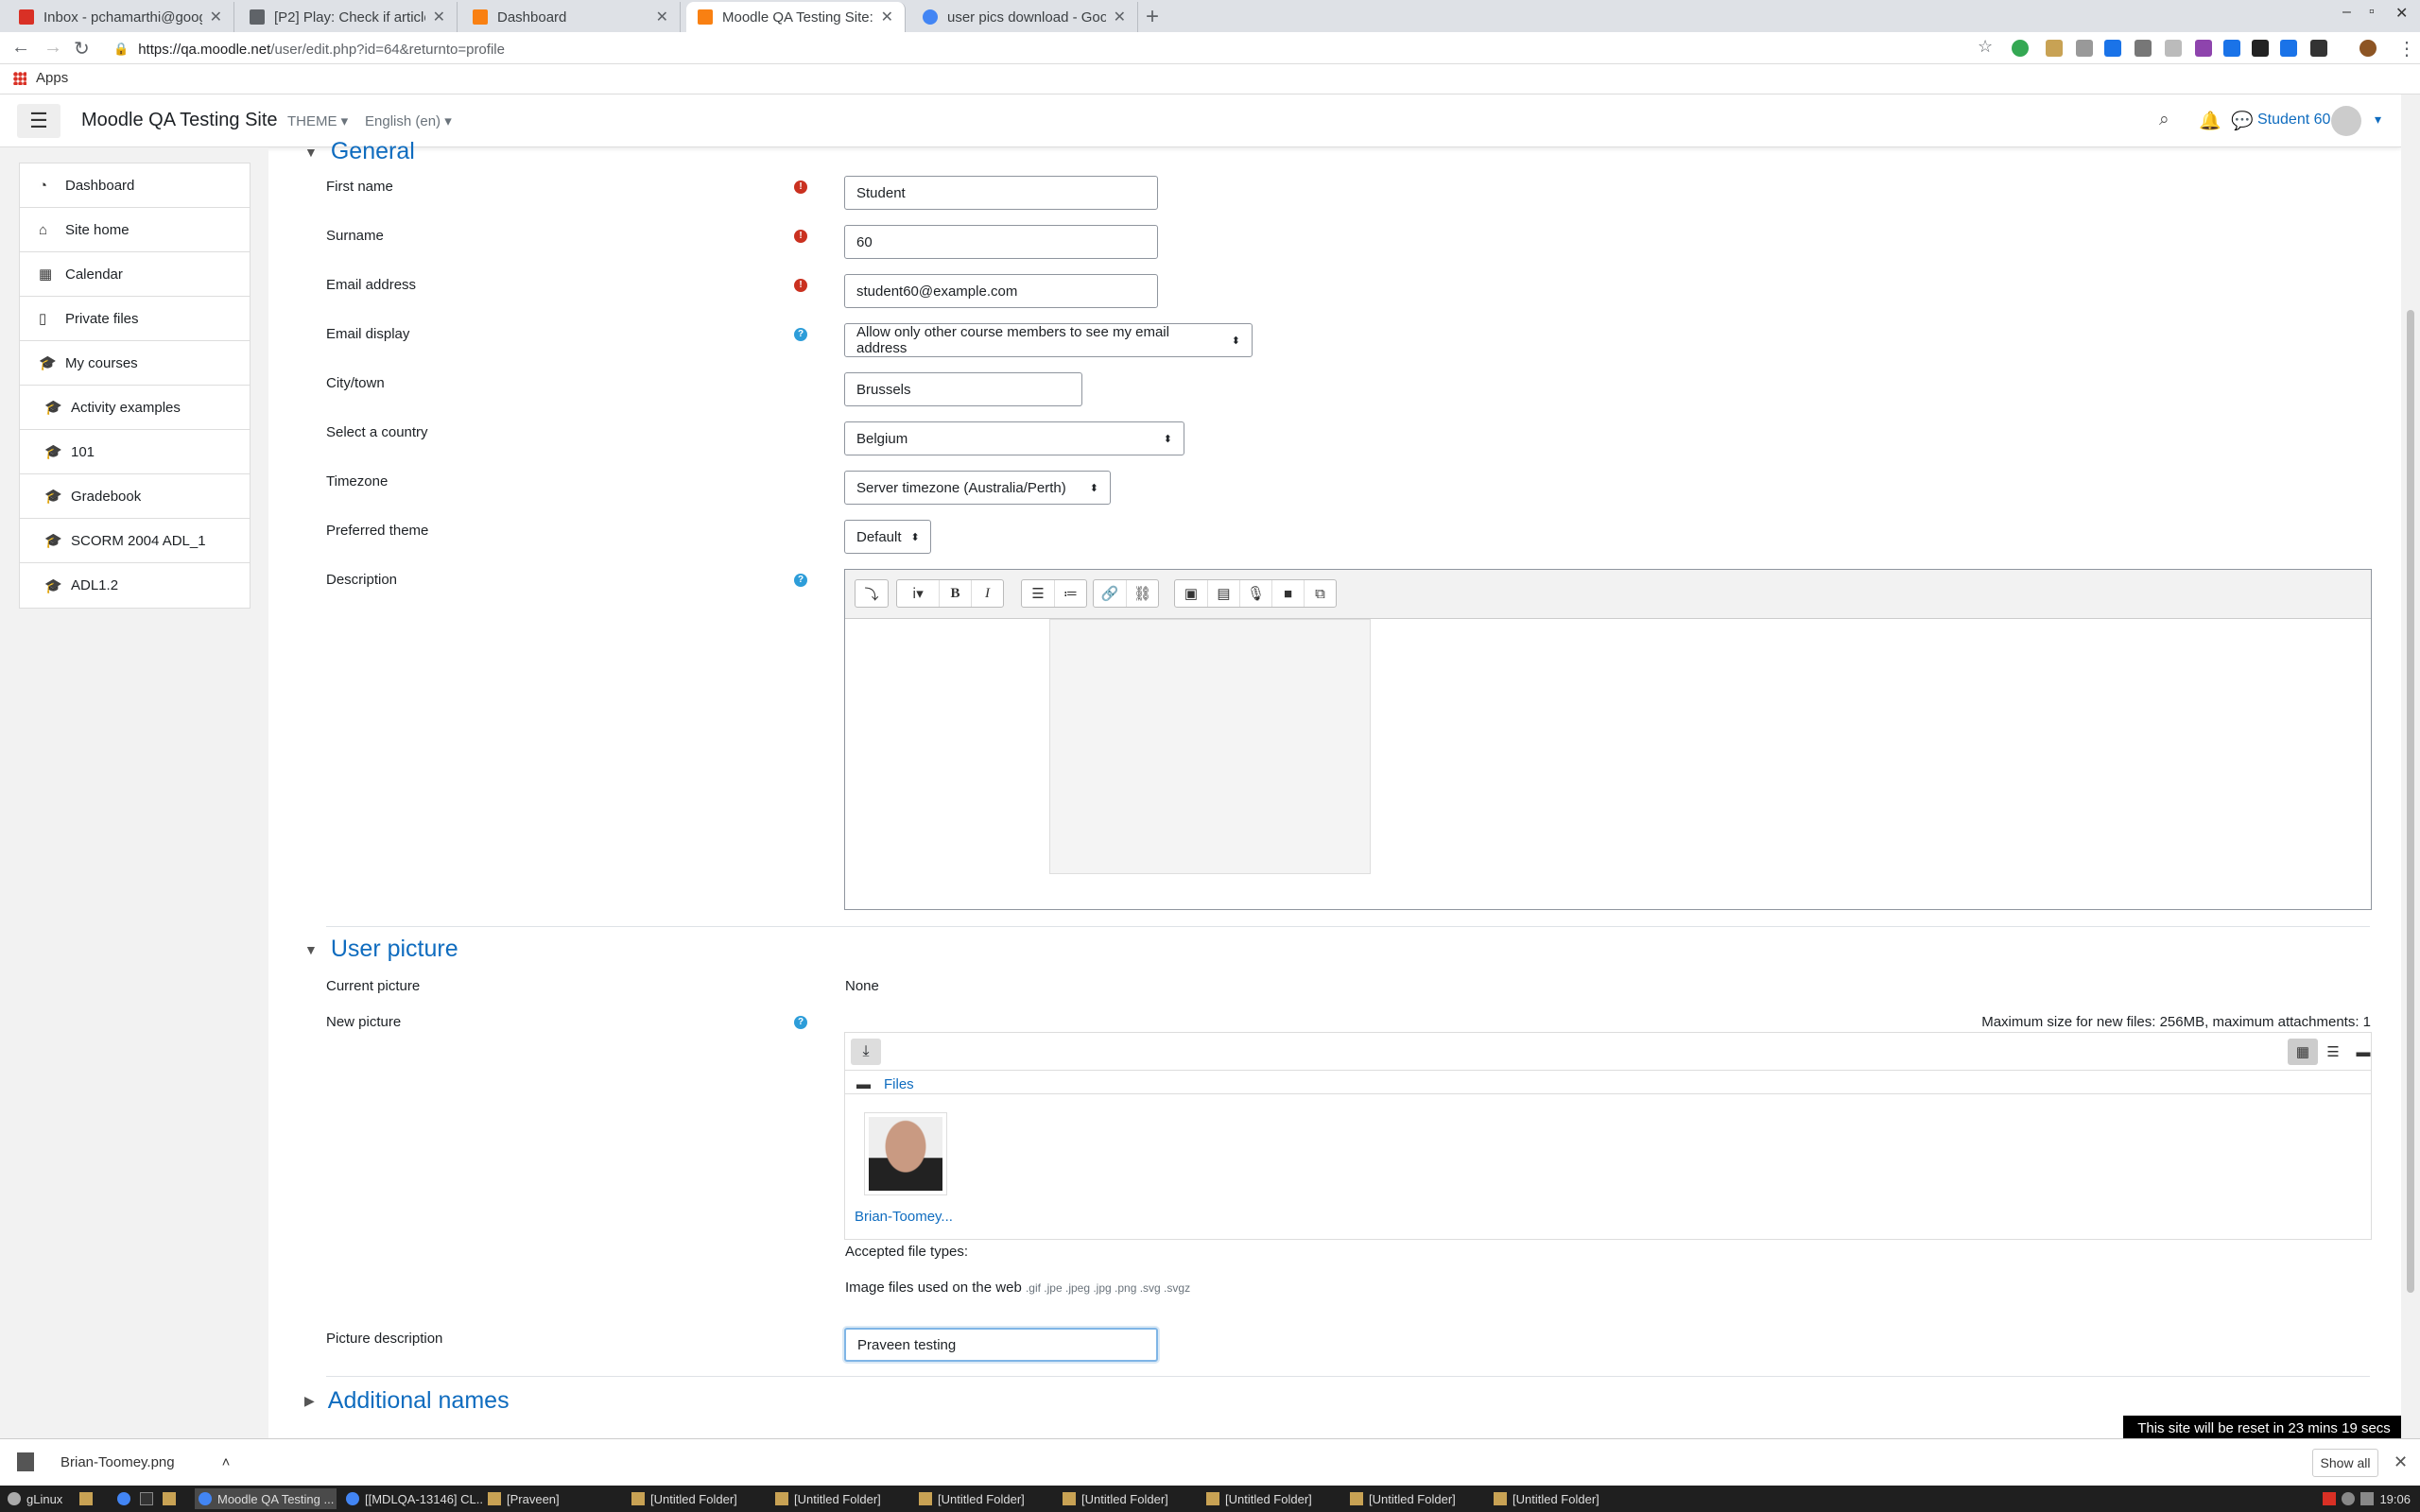 The image size is (2420, 1512). I want to click on record-video-icon: ■, so click(1288, 593).